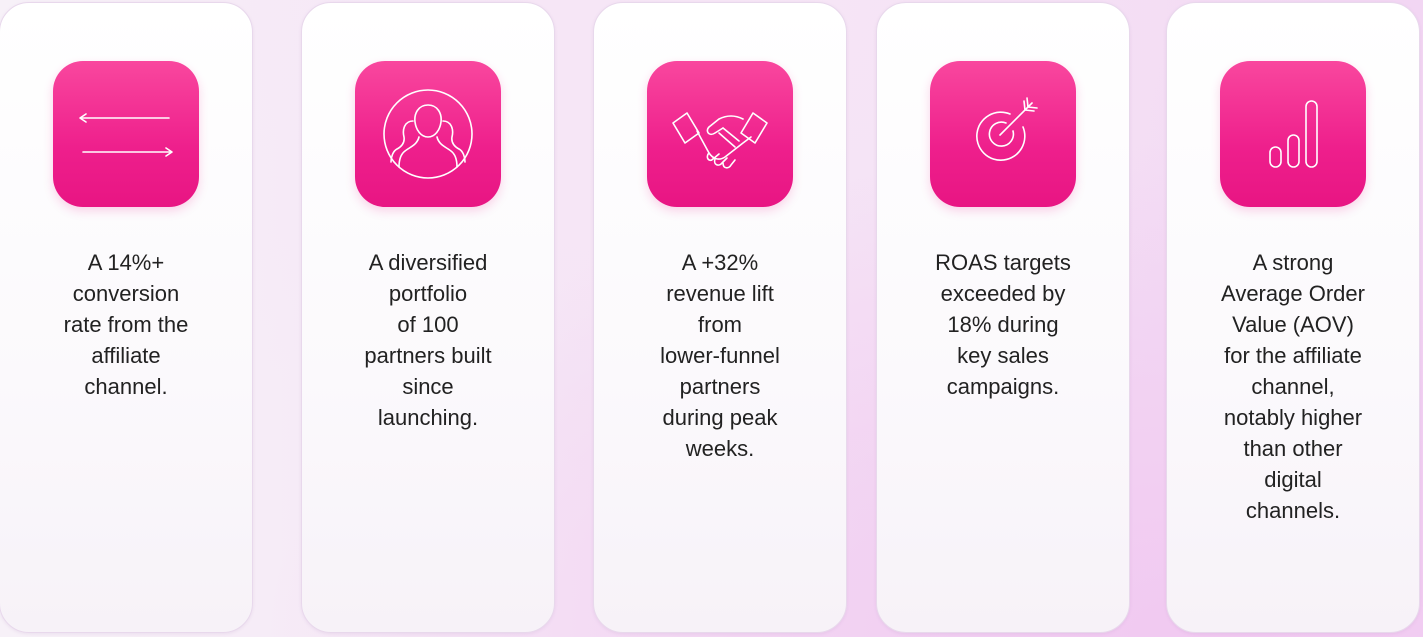 Image resolution: width=1423 pixels, height=637 pixels. I want to click on stat-line: than other, so click(1293, 448).